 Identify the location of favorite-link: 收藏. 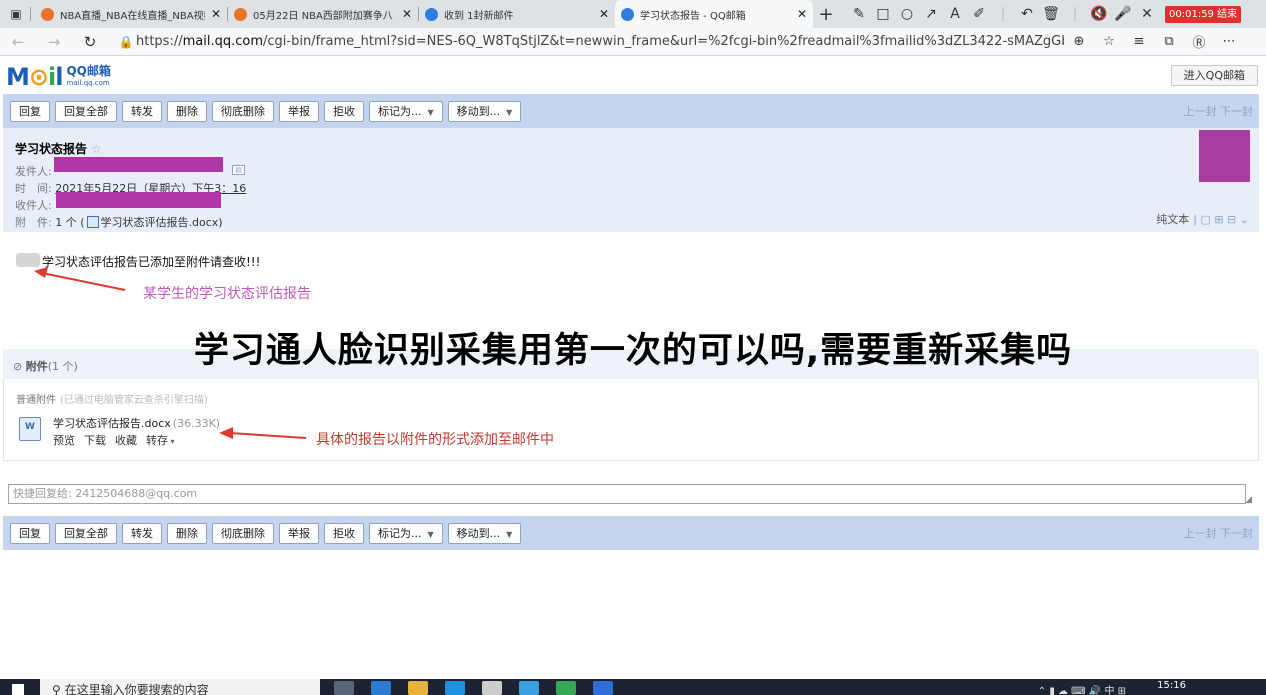
(126, 440).